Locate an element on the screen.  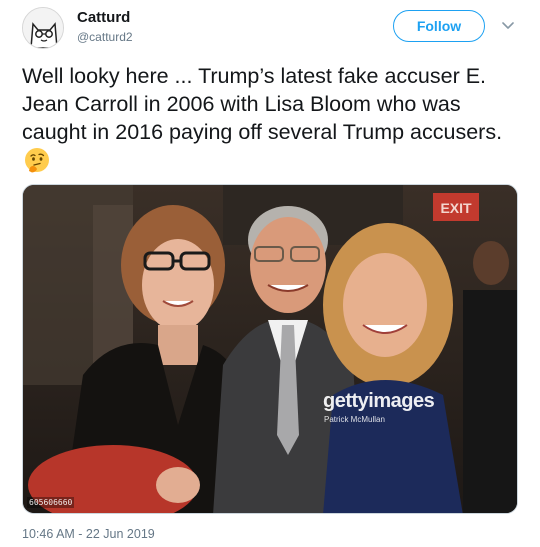
exit-sign-text: EXIT is located at coordinates (456, 208).